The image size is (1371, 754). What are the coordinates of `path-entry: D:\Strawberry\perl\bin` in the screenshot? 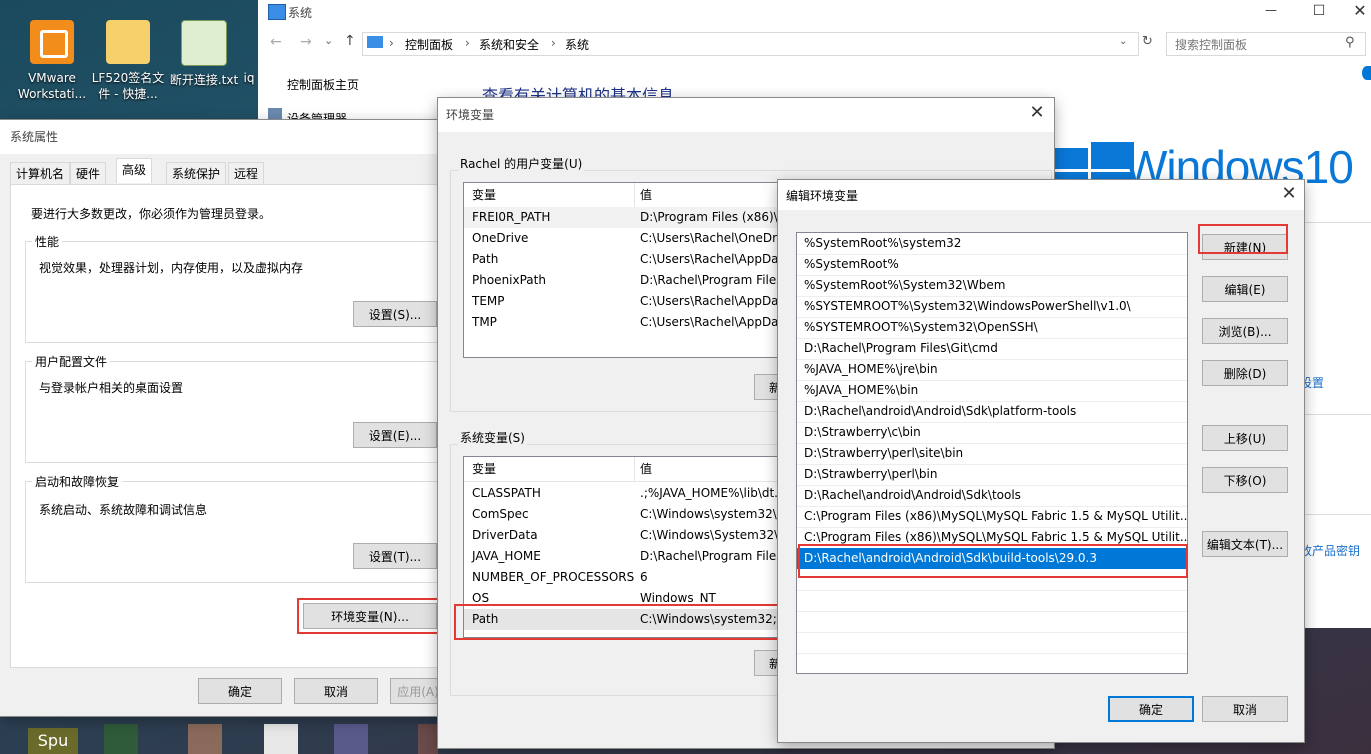 It's located at (871, 474).